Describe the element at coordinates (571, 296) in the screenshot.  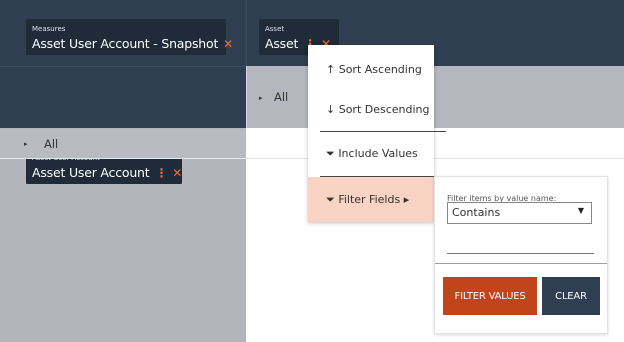
I see `clear-button: CLEAR` at that location.